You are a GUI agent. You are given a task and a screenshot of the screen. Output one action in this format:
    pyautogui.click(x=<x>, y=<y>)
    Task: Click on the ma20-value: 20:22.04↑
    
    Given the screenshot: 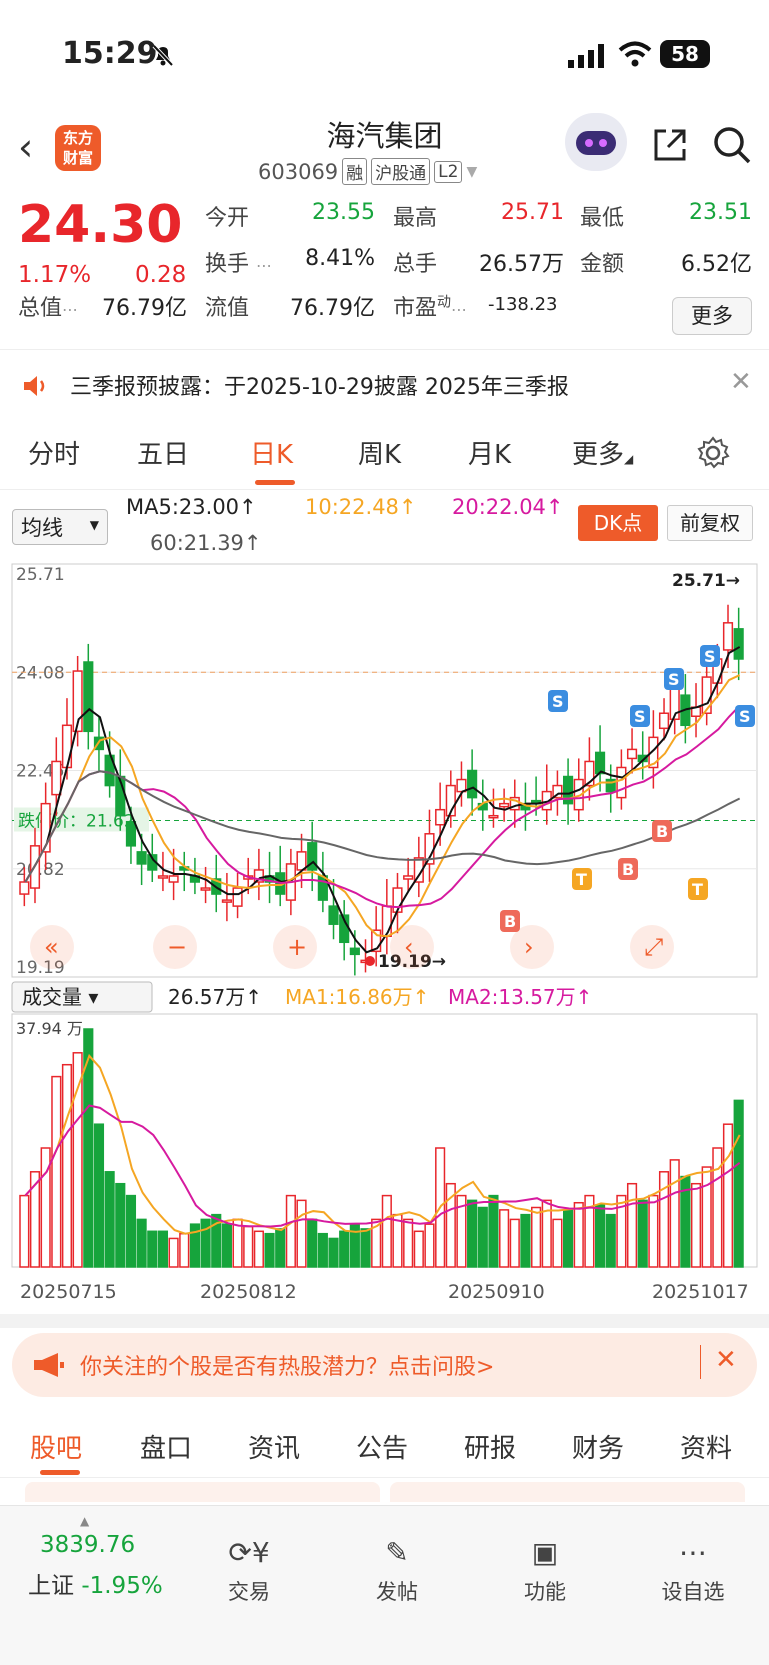 What is the action you would take?
    pyautogui.click(x=508, y=507)
    